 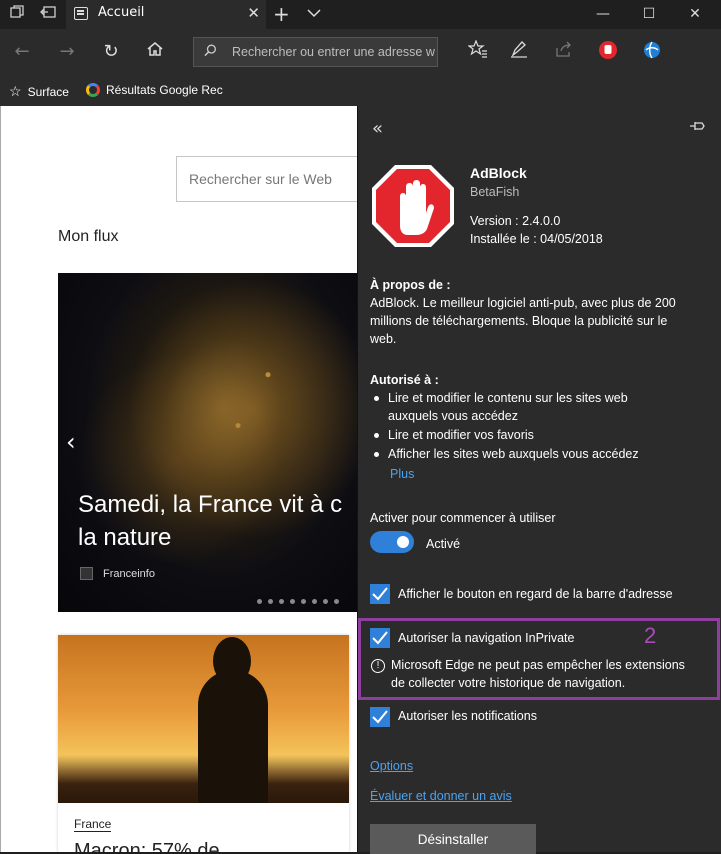 What do you see at coordinates (360, 91) in the screenshot?
I see `favorites-bar: ☆ Surface Résultats Google Rec` at bounding box center [360, 91].